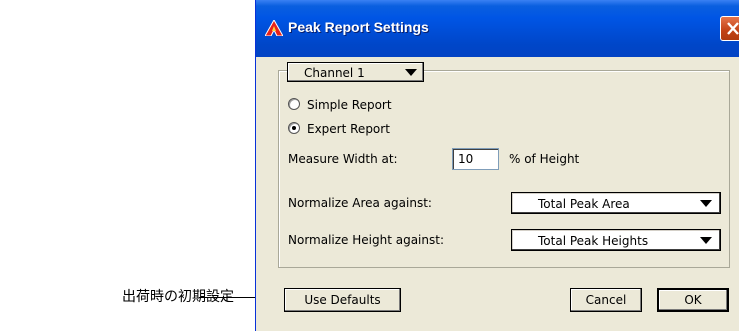  I want to click on app-logo-icon, so click(274, 27).